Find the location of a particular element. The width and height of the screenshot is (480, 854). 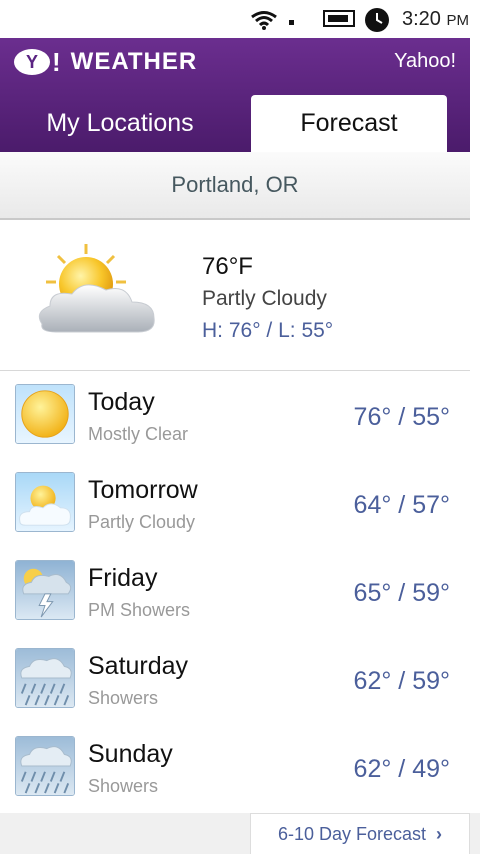

footer-bar: 6-10 Day Forecast › is located at coordinates (240, 833).